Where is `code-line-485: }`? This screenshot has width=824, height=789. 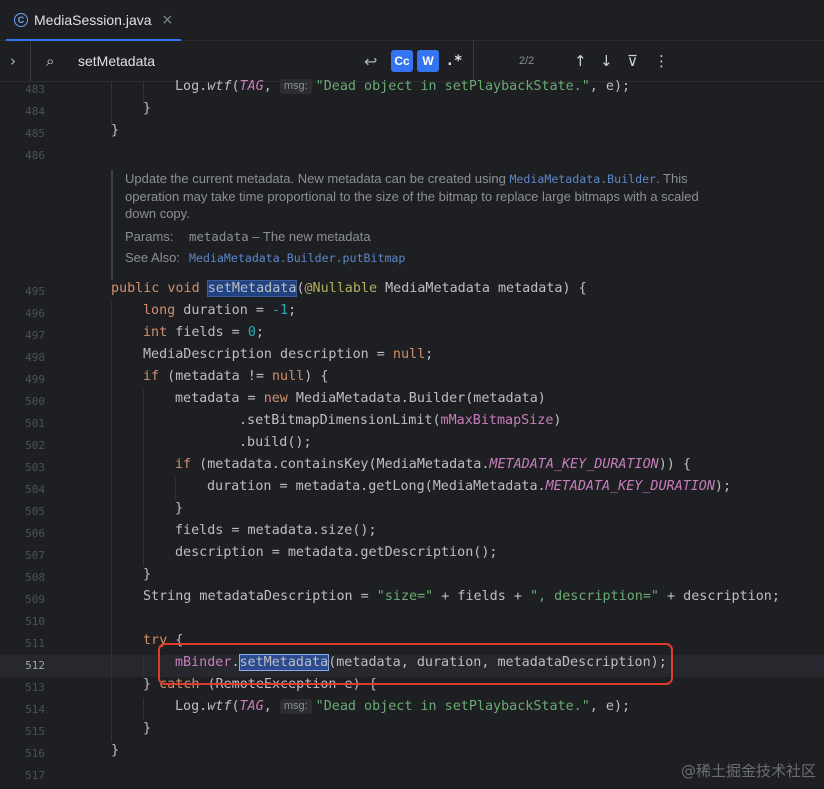
code-line-485: } is located at coordinates (115, 130).